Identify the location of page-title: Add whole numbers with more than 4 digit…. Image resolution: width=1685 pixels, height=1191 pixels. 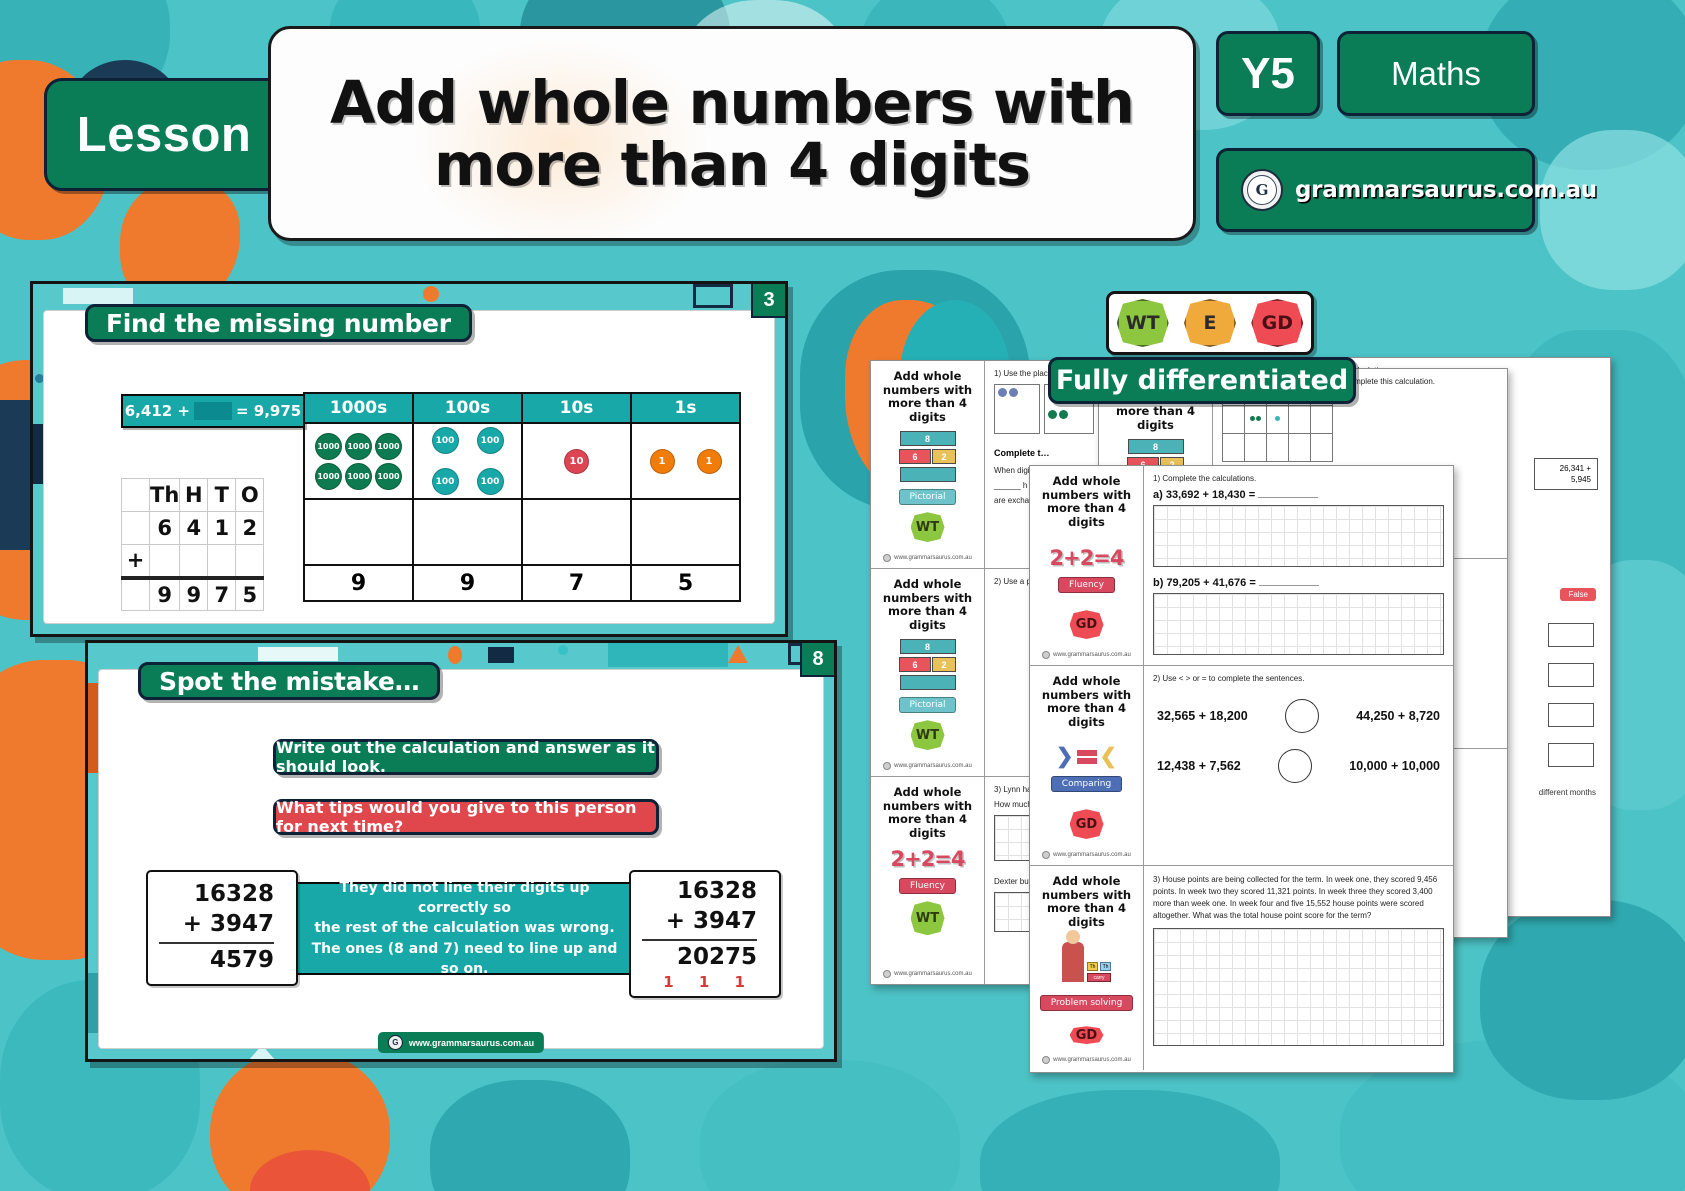
(732, 133).